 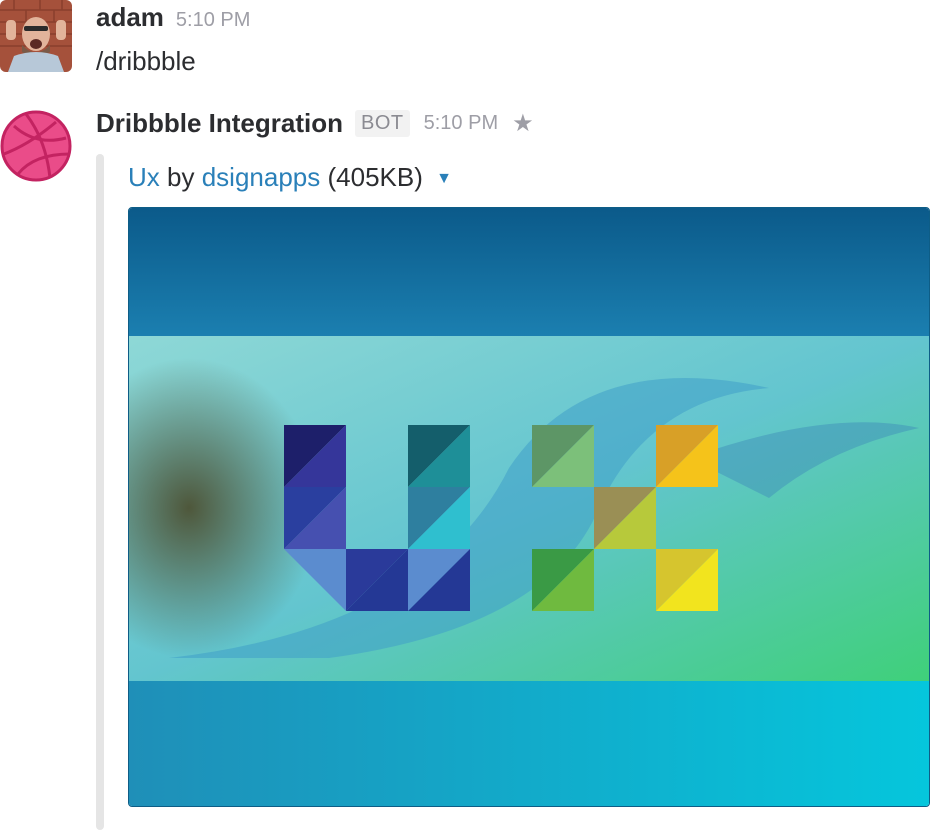 I want to click on dribbble-avatar, so click(x=36, y=146).